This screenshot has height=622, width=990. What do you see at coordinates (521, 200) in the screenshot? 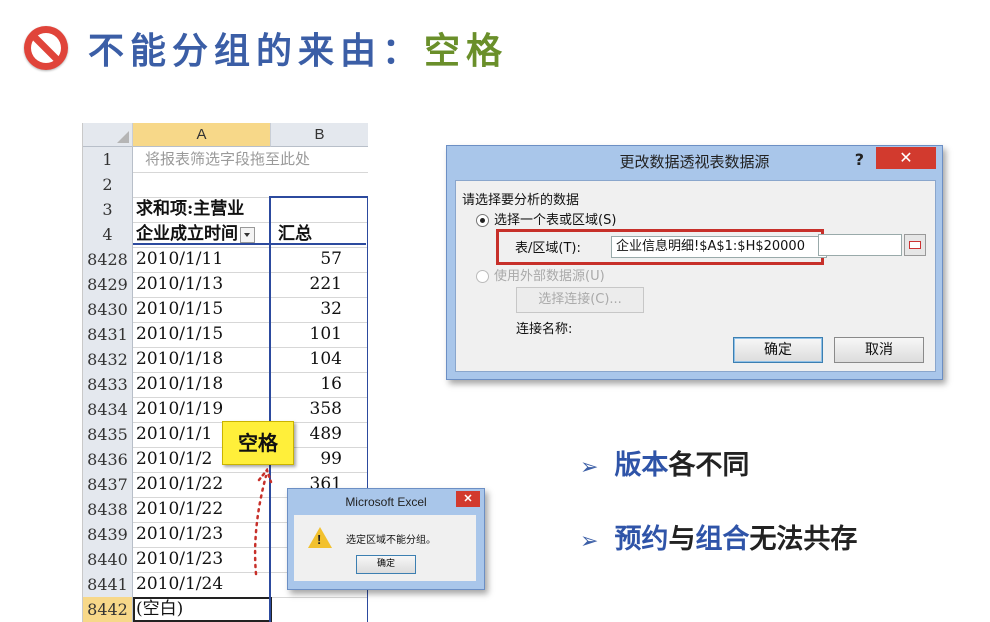
I see `prompt-label: 请选择要分析的数据` at bounding box center [521, 200].